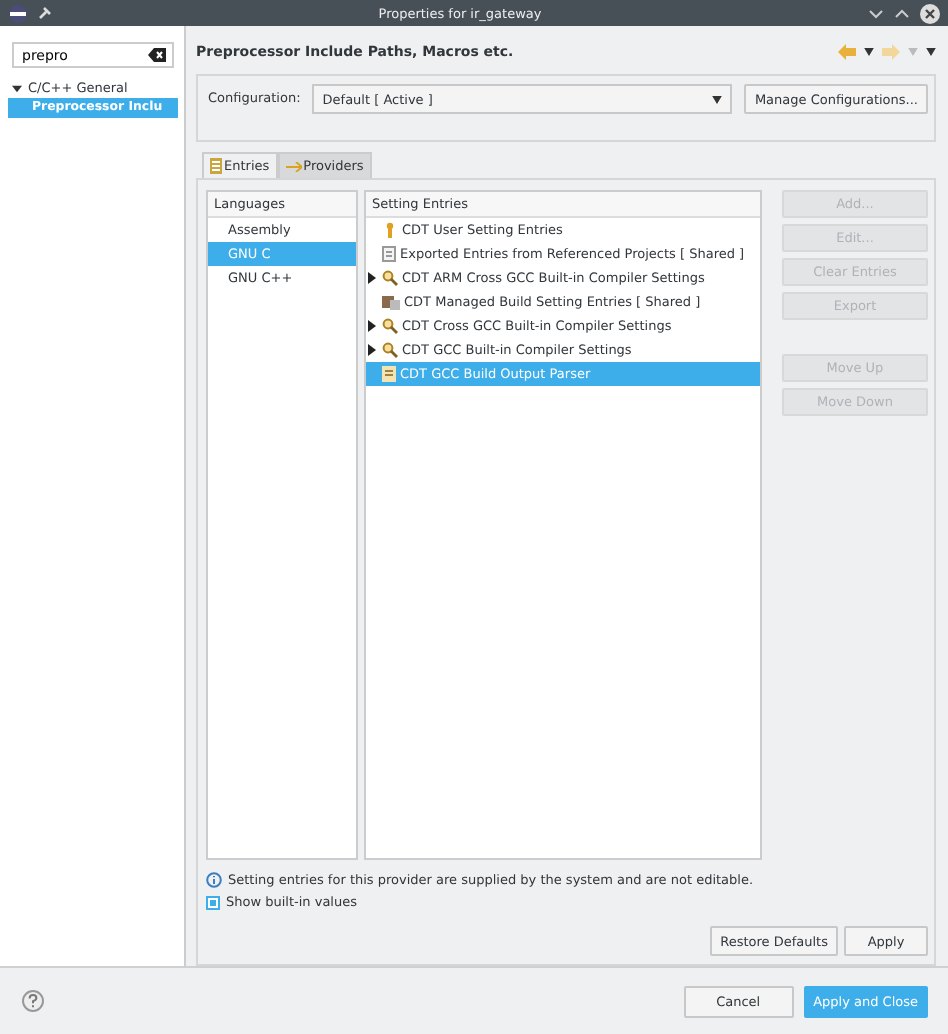 This screenshot has width=948, height=1034. I want to click on person-icon, so click(390, 230).